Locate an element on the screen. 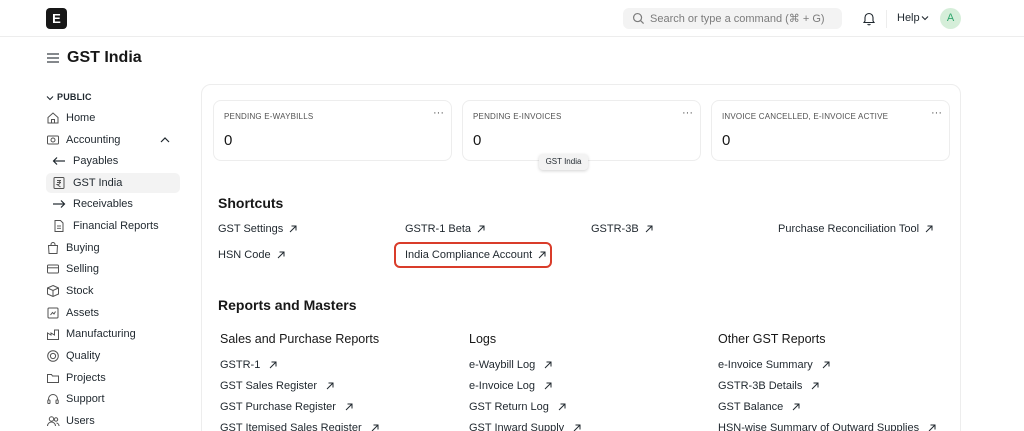  sidebar-item-home: Home is located at coordinates (112, 118).